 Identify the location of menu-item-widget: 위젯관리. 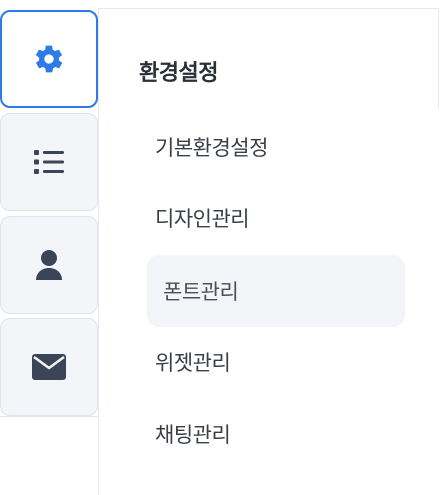
(276, 362).